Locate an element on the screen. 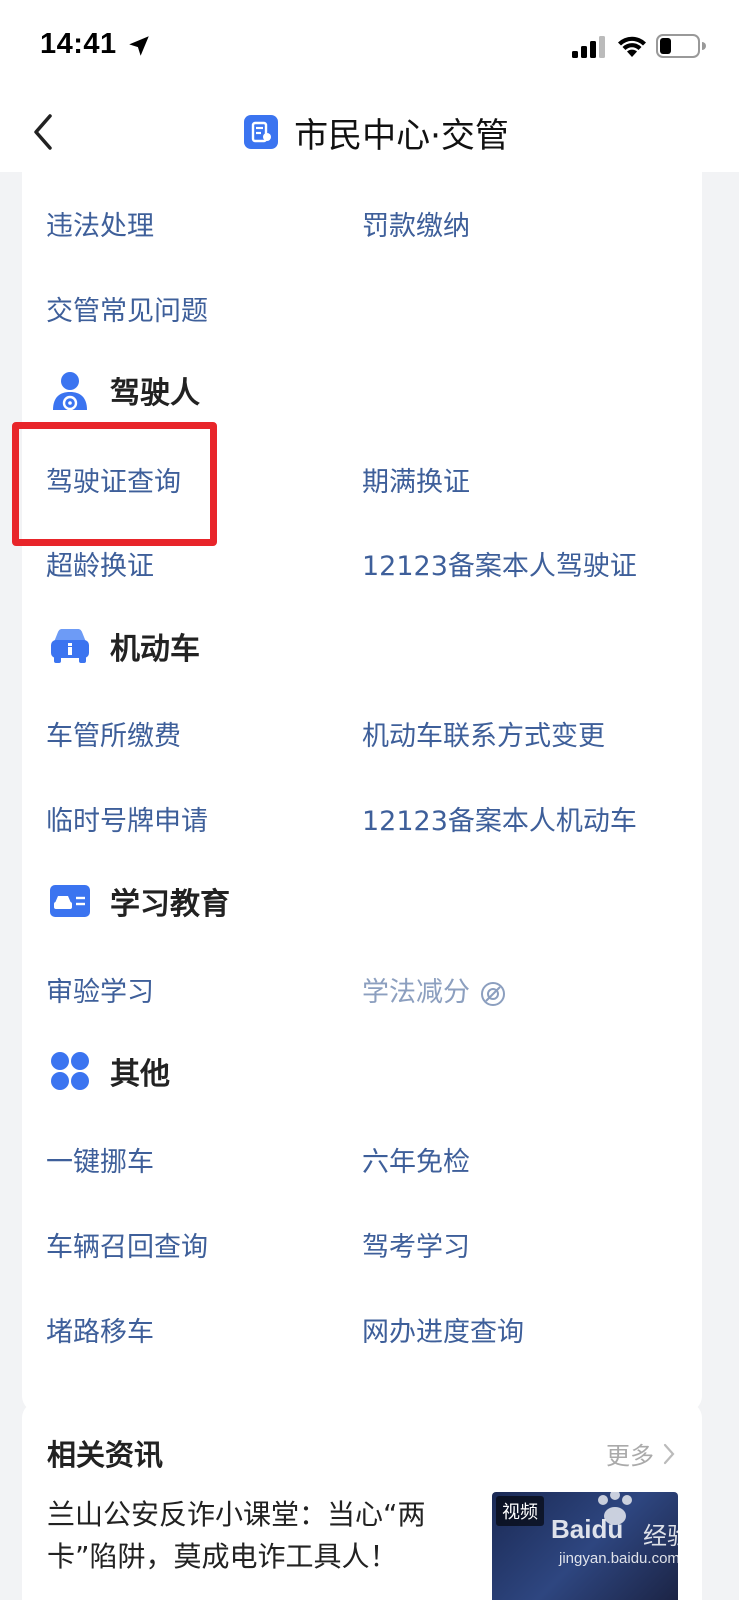 Image resolution: width=739 pixels, height=1600 pixels. service-dmv-payment: 车管所缴费 is located at coordinates (113, 733).